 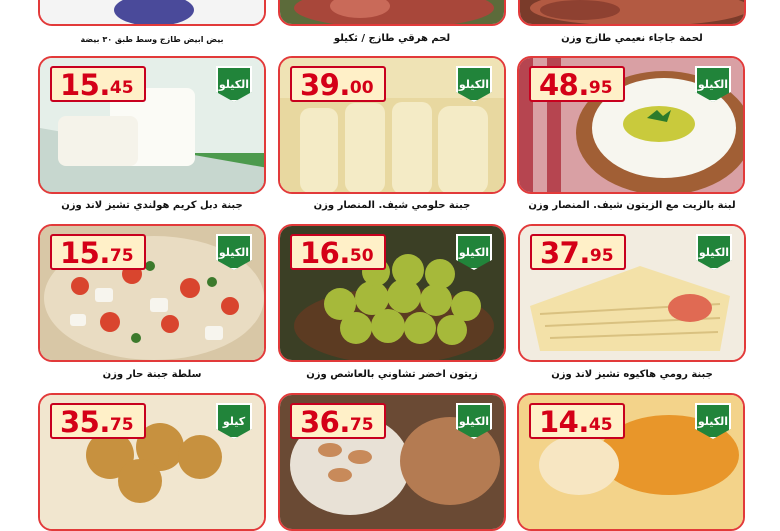 What do you see at coordinates (392, 125) in the screenshot?
I see `product-card-halloumi: 39. 00 الكيلو` at bounding box center [392, 125].